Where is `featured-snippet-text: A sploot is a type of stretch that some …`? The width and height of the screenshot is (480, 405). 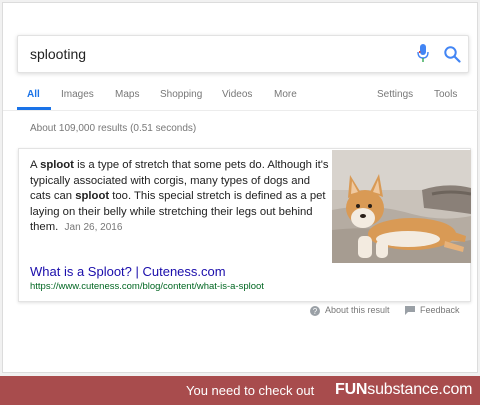 featured-snippet-text: A sploot is a type of stretch that some … is located at coordinates (179, 196).